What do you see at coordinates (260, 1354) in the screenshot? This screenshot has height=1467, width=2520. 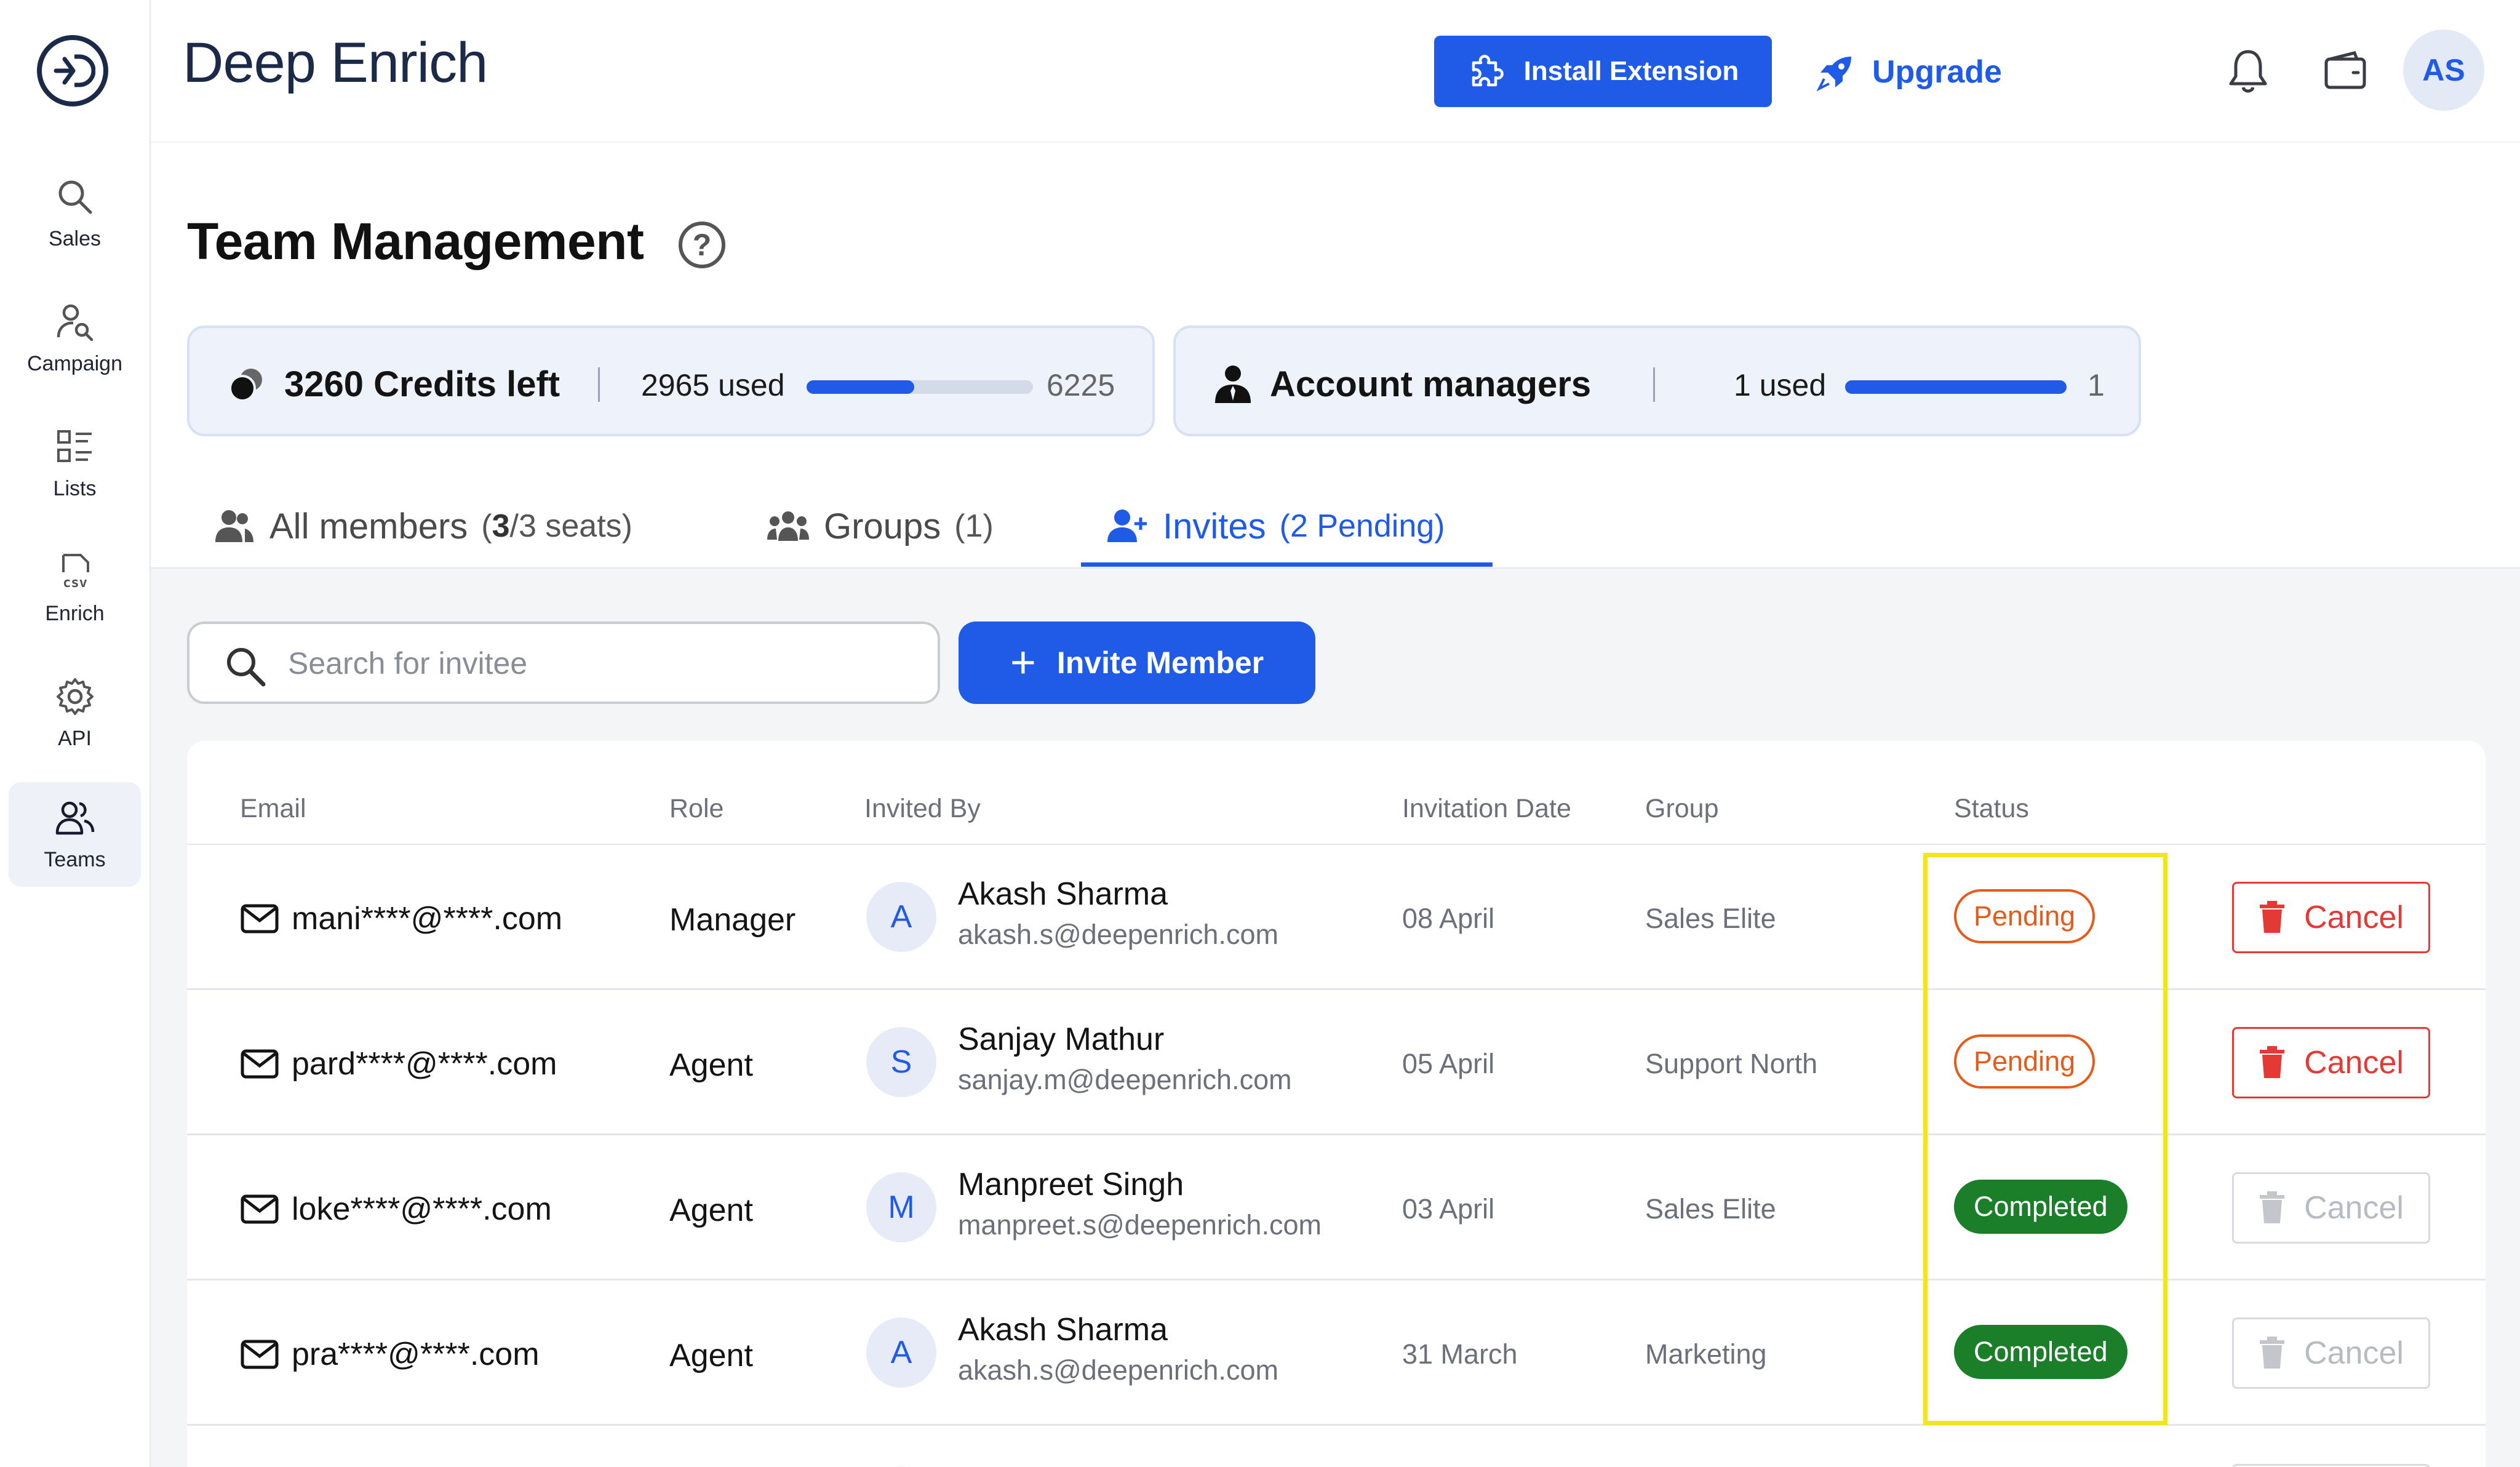 I see `mail-icon` at bounding box center [260, 1354].